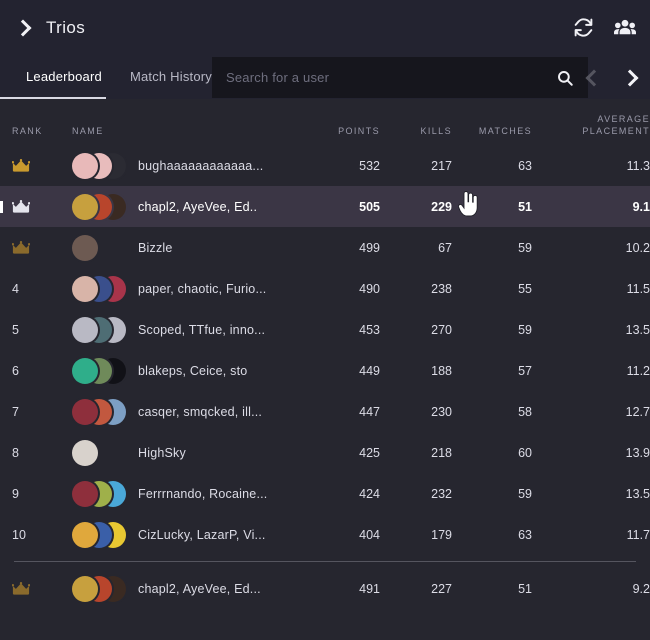  Describe the element at coordinates (186, 248) in the screenshot. I see `cell-name: Bizzle` at that location.